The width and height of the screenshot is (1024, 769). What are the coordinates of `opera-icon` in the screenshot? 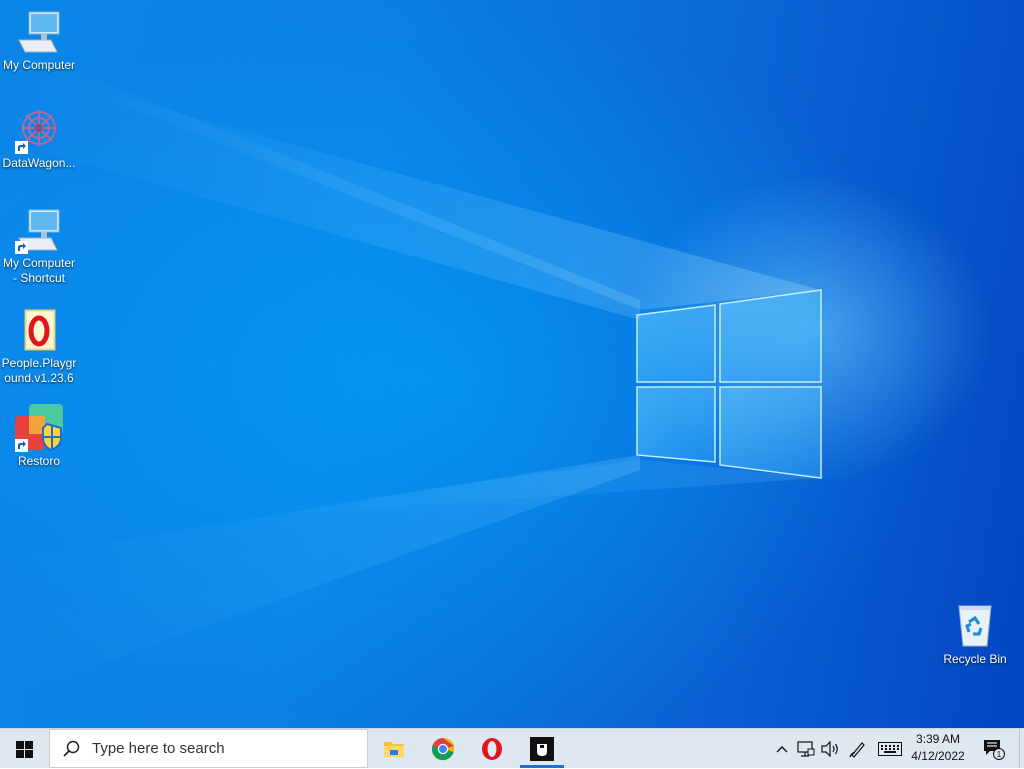 It's located at (492, 748).